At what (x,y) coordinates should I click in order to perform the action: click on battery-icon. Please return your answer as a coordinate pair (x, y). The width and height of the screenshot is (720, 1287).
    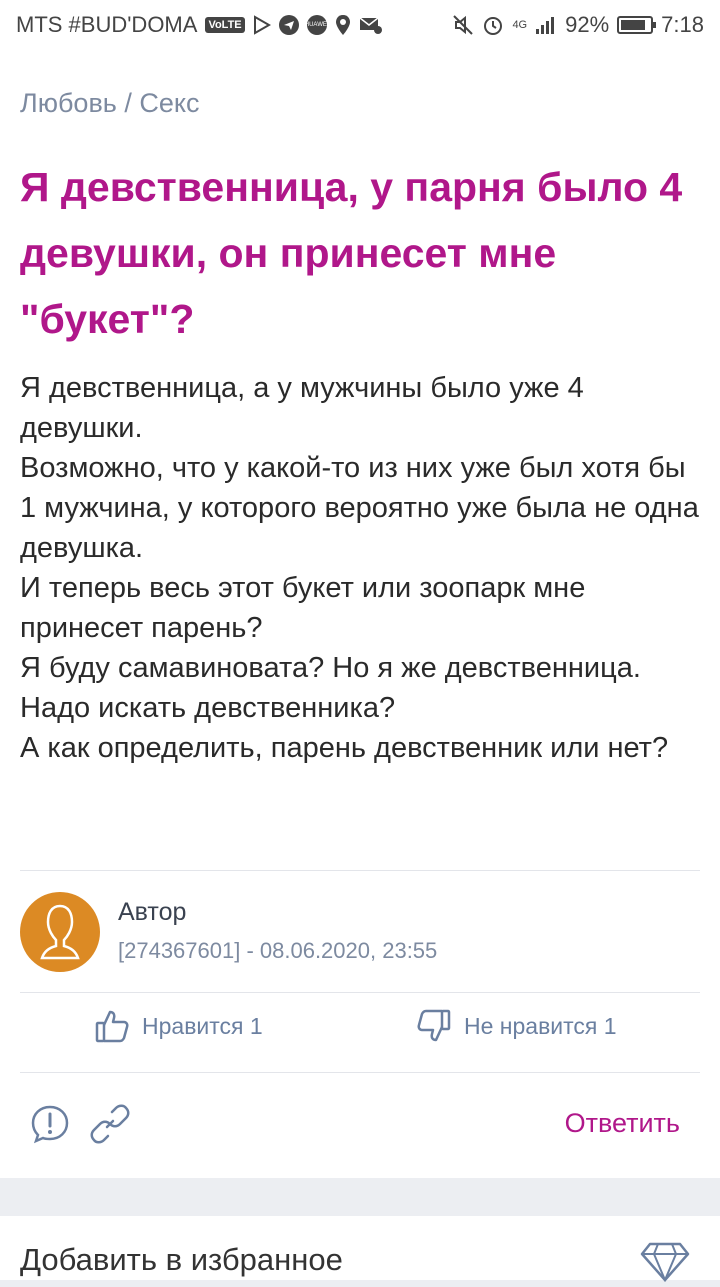
    Looking at the image, I should click on (637, 25).